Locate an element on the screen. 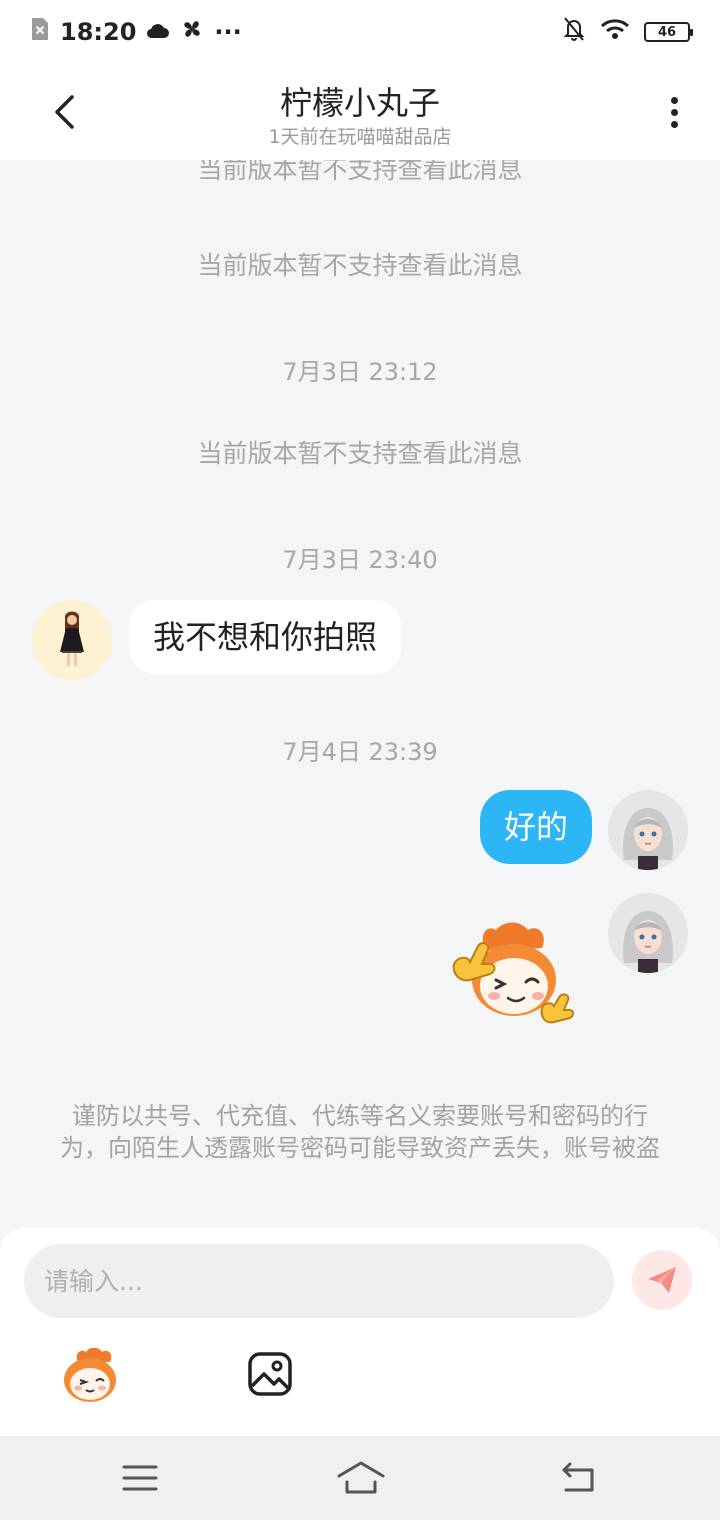 The image size is (720, 1520). mascot-emoji-icon is located at coordinates (90, 1374).